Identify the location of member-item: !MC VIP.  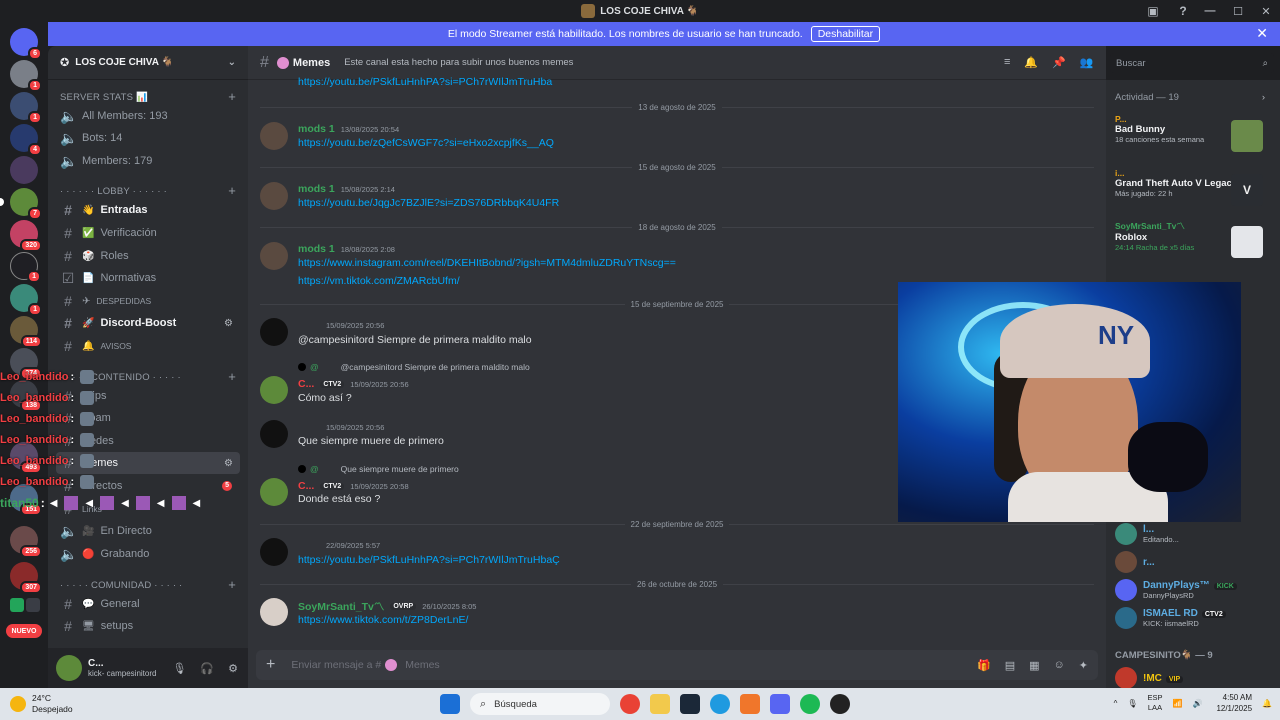
(1196, 678).